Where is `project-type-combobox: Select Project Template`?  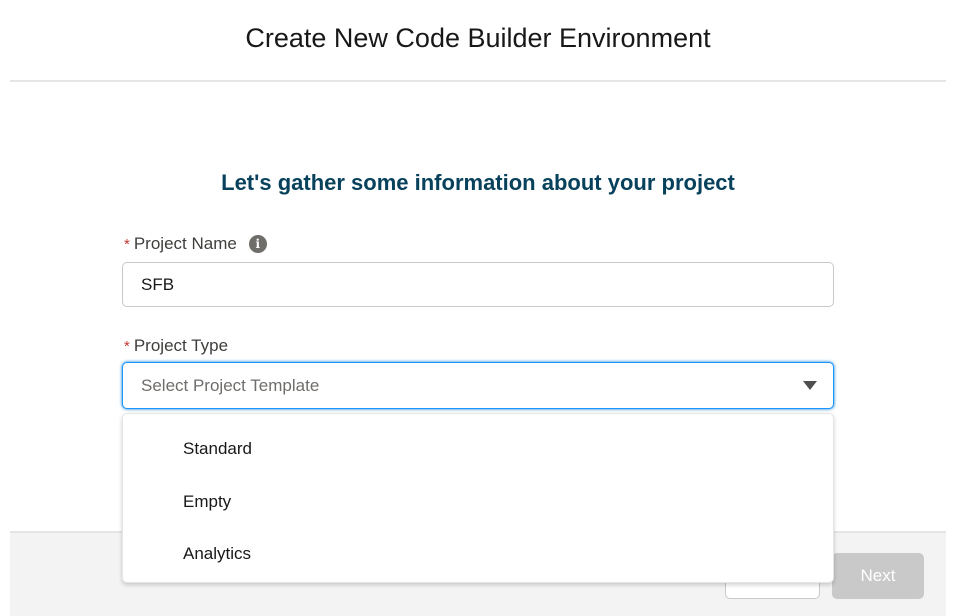
project-type-combobox: Select Project Template is located at coordinates (478, 385).